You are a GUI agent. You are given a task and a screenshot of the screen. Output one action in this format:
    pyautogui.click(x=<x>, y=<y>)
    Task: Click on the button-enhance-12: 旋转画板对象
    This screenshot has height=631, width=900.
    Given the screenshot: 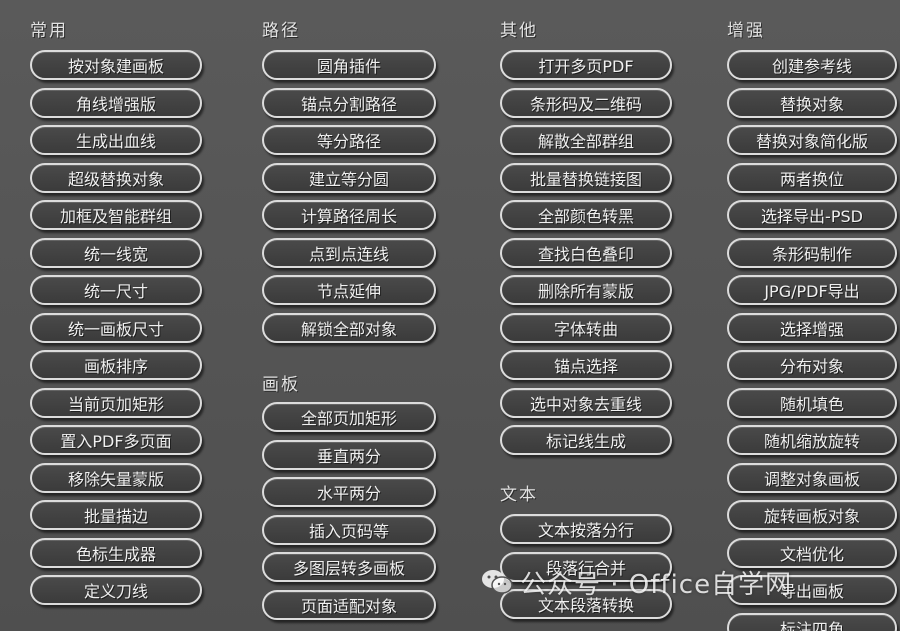 What is the action you would take?
    pyautogui.click(x=812, y=515)
    